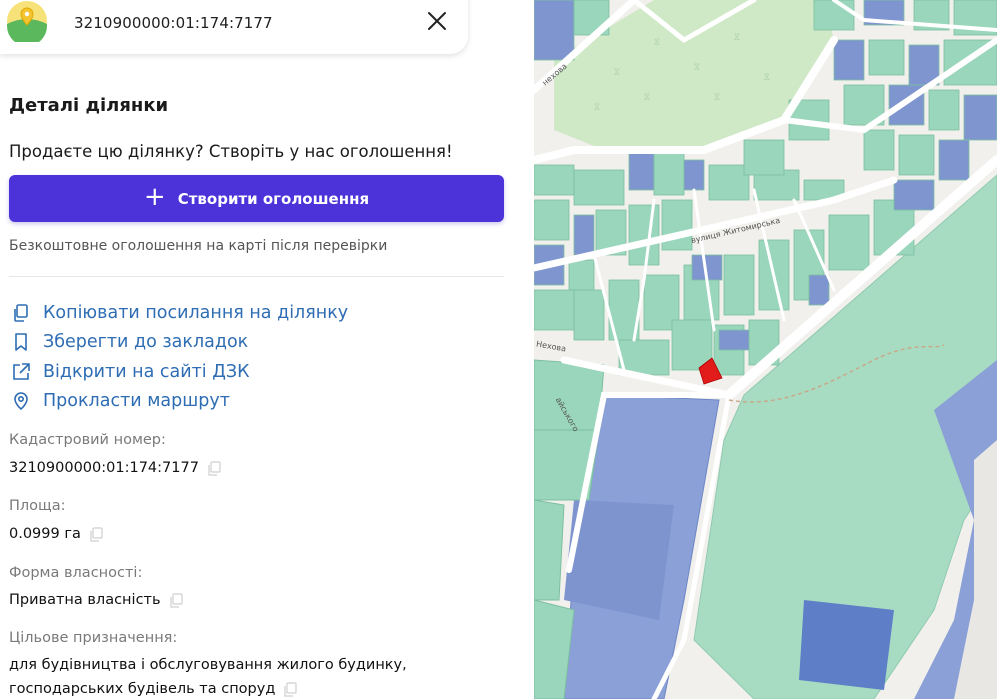 The height and width of the screenshot is (699, 997). I want to click on close-icon, so click(437, 21).